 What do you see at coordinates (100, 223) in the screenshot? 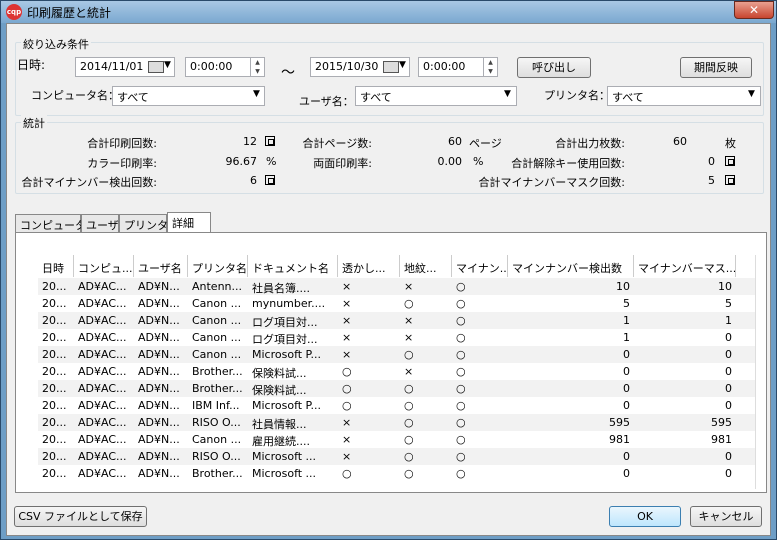
I see `tab-user: ユーザ` at bounding box center [100, 223].